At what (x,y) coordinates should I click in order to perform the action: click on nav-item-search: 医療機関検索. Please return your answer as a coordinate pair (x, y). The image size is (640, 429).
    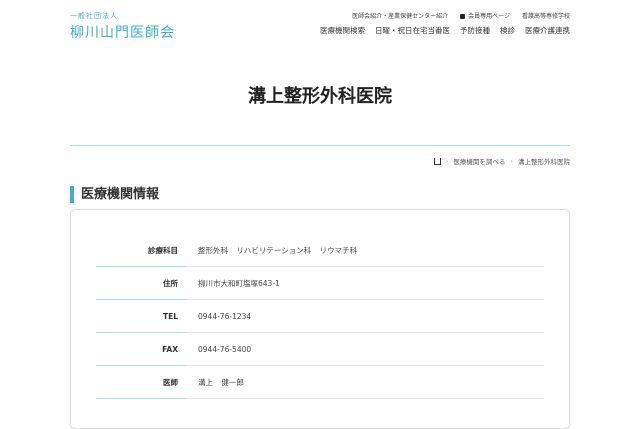
    Looking at the image, I should click on (342, 30).